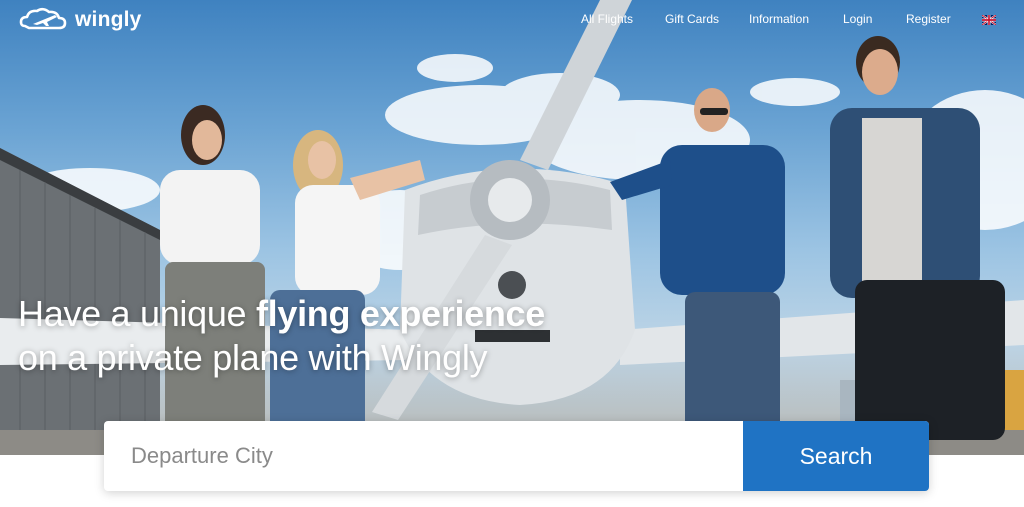 This screenshot has height=507, width=1024. What do you see at coordinates (253, 357) in the screenshot?
I see `headline-line2: on a private plane with Wingly` at bounding box center [253, 357].